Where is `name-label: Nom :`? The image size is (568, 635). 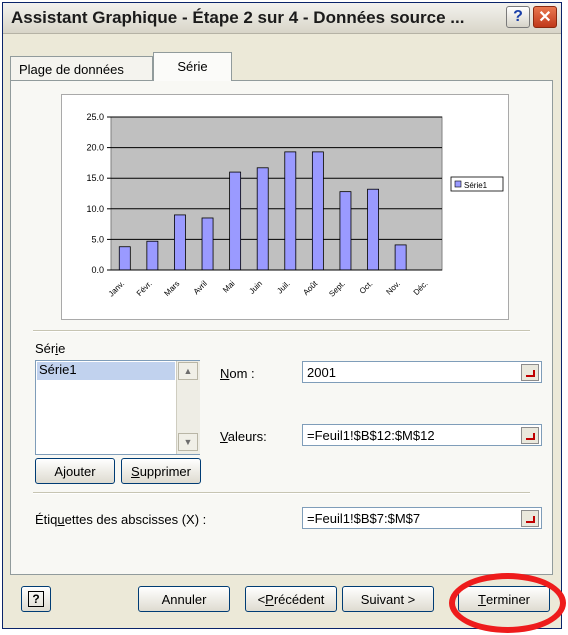 name-label: Nom : is located at coordinates (237, 373).